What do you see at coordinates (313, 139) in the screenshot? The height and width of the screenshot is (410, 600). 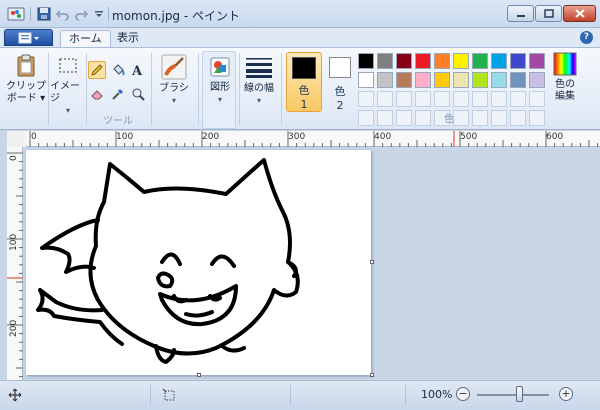 I see `horizontal-ruler: 0 100 200 300 400 500 600` at bounding box center [313, 139].